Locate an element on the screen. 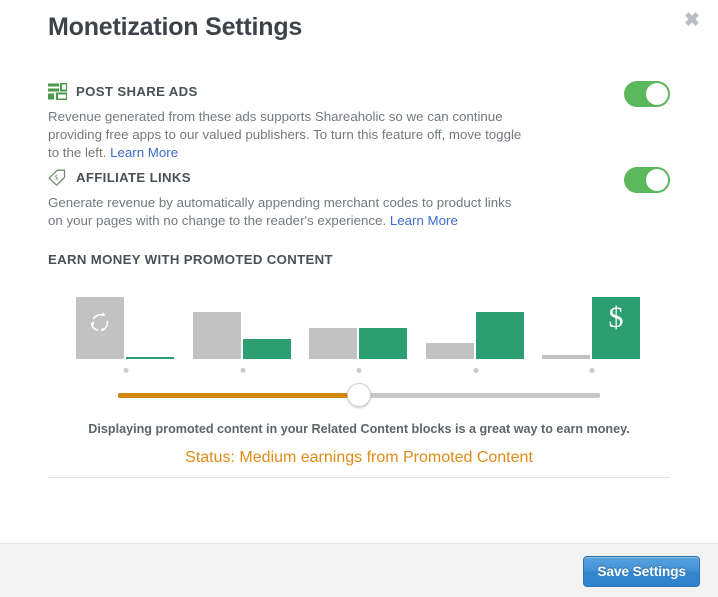  section-divider is located at coordinates (359, 477).